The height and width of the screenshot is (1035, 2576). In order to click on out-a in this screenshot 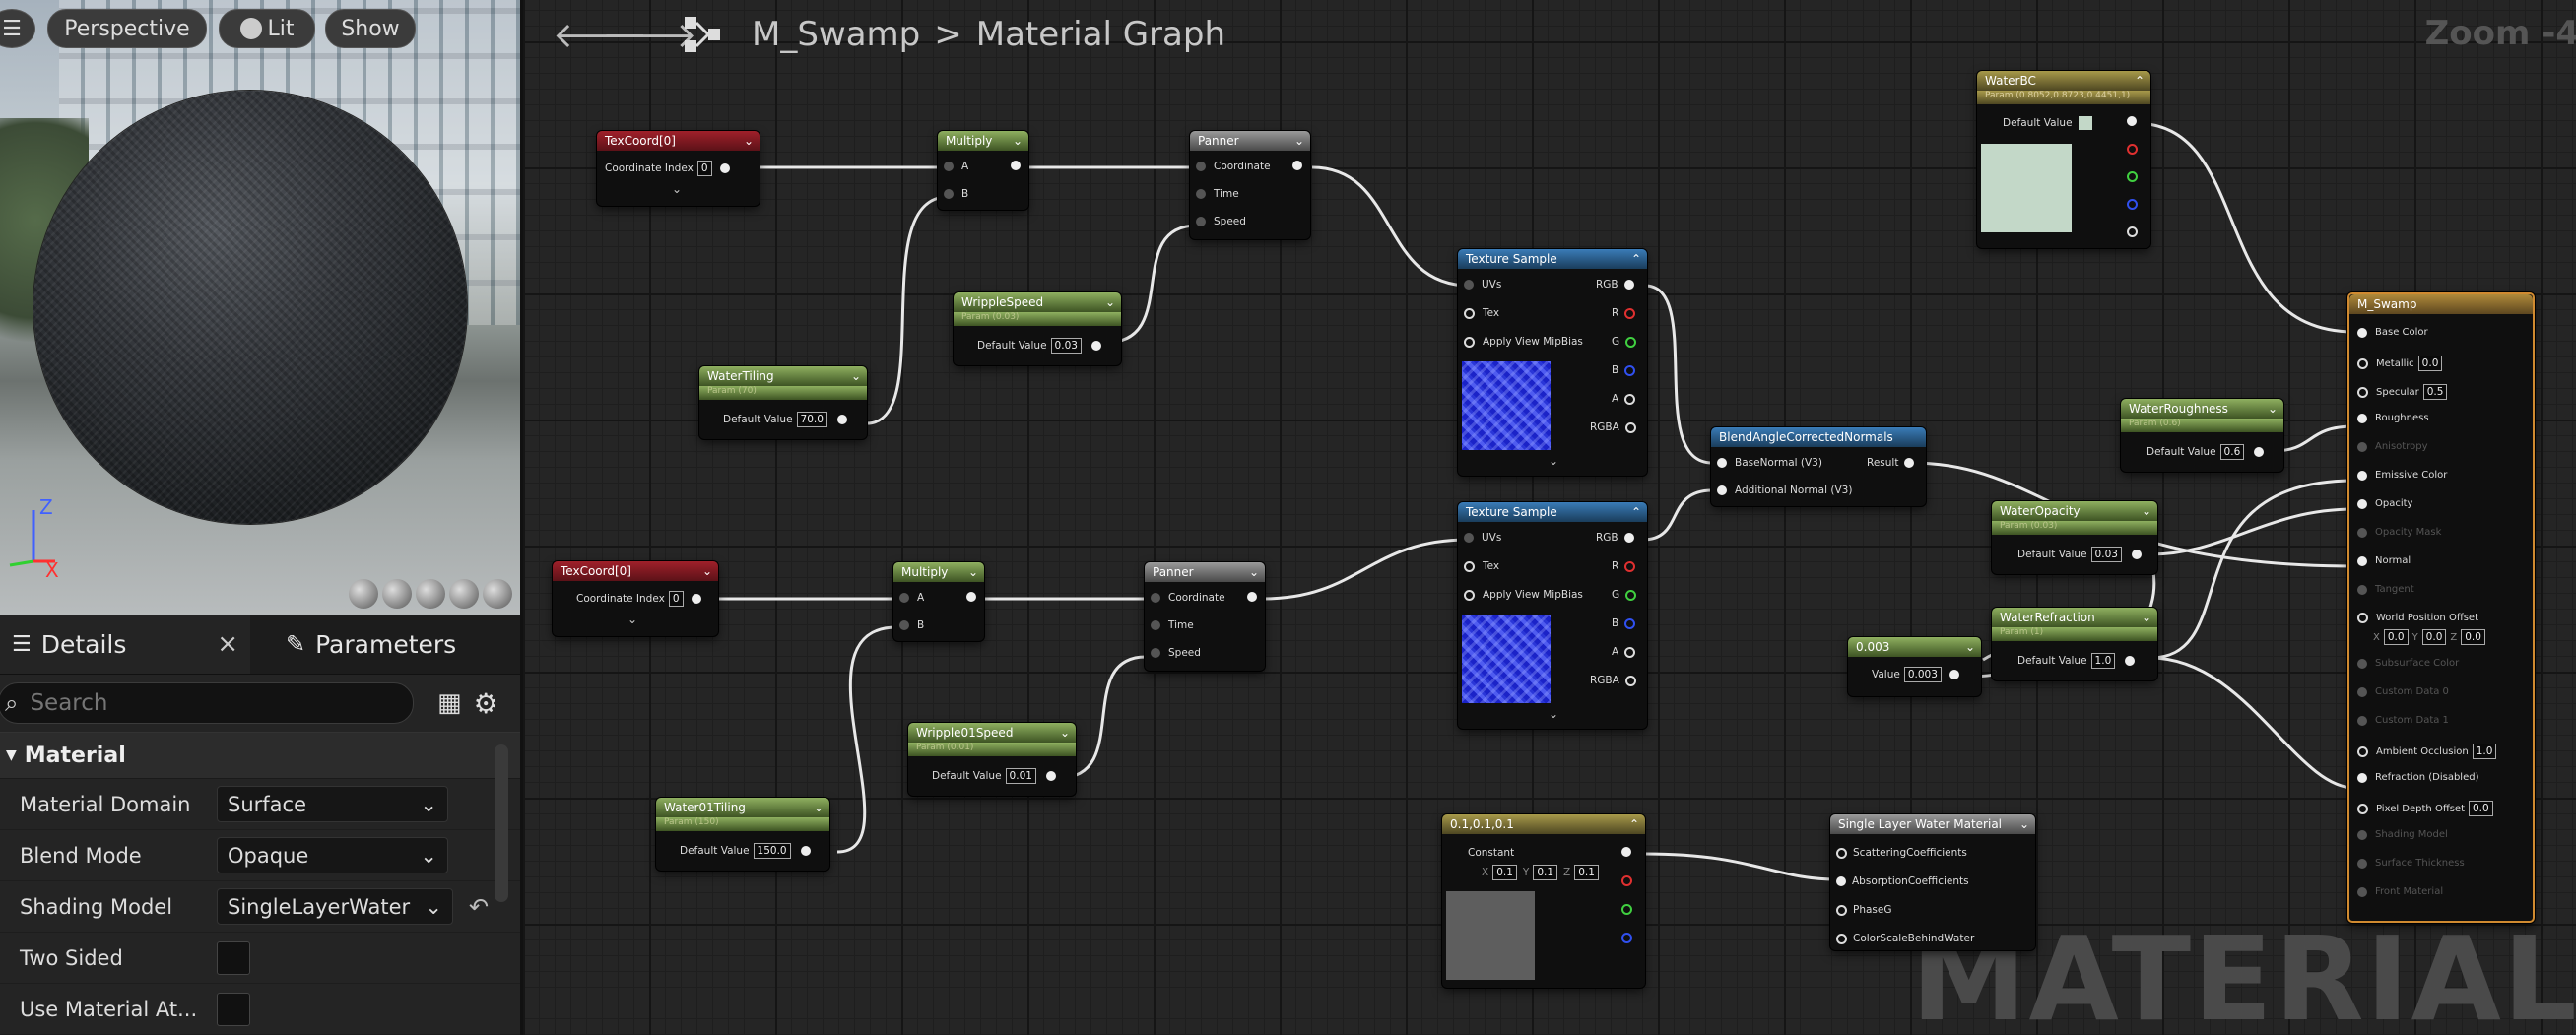, I will do `click(2133, 231)`.